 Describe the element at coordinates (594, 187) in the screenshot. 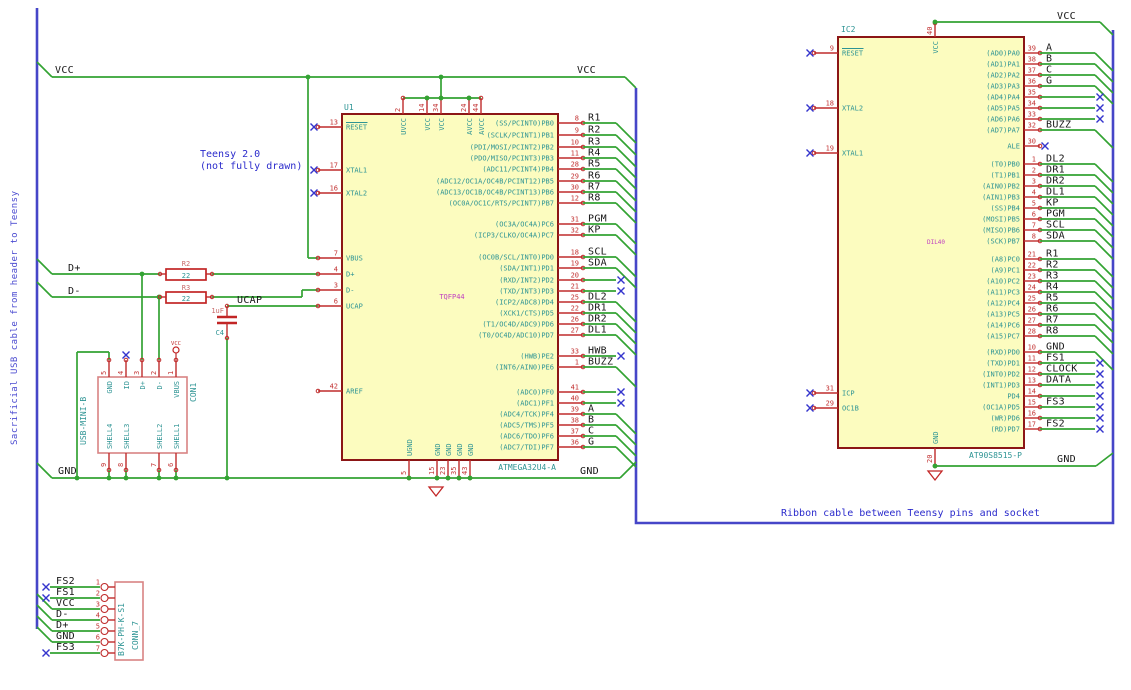

I see `net-label: R7` at that location.